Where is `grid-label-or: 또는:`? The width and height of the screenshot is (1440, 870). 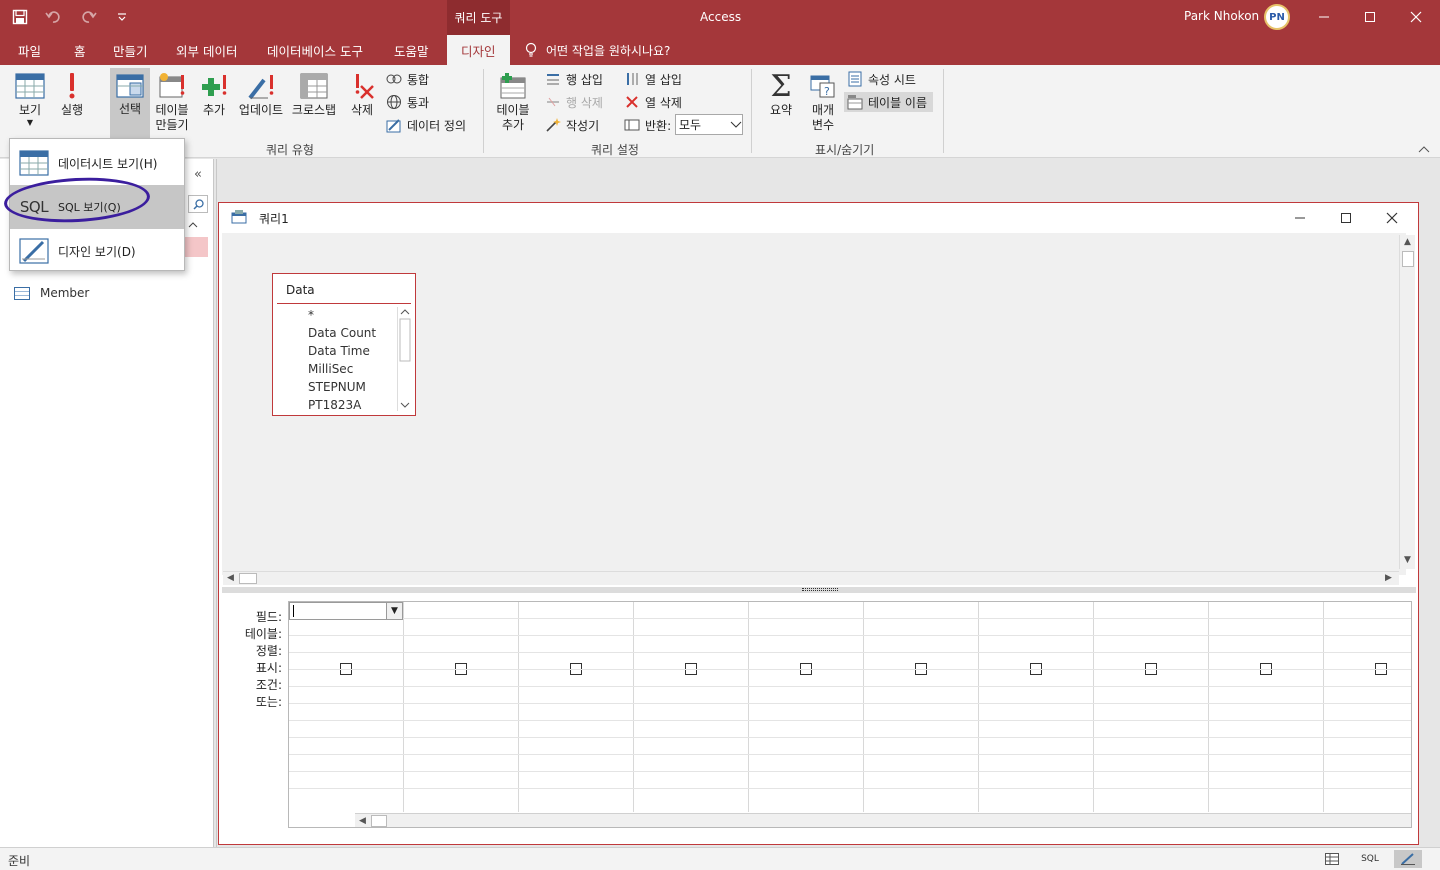
grid-label-or: 또는: is located at coordinates (268, 702).